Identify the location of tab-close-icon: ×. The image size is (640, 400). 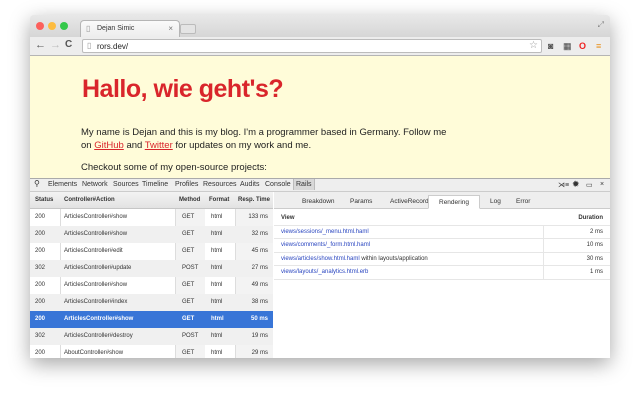
(170, 28).